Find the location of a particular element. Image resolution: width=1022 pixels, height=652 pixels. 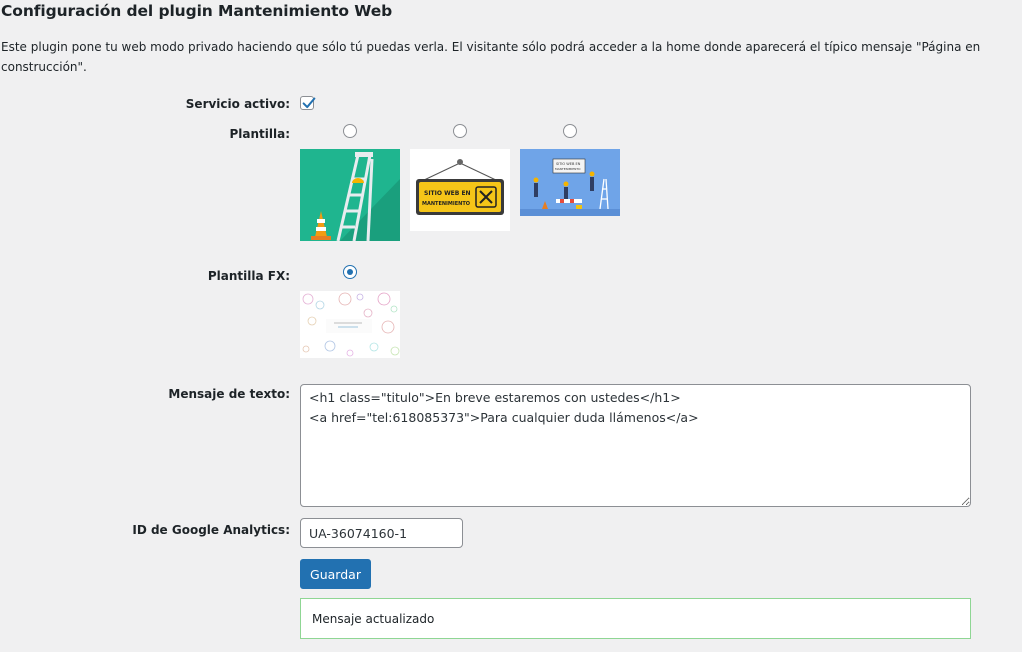

notice-text: Mensaje actualizado is located at coordinates (373, 619).